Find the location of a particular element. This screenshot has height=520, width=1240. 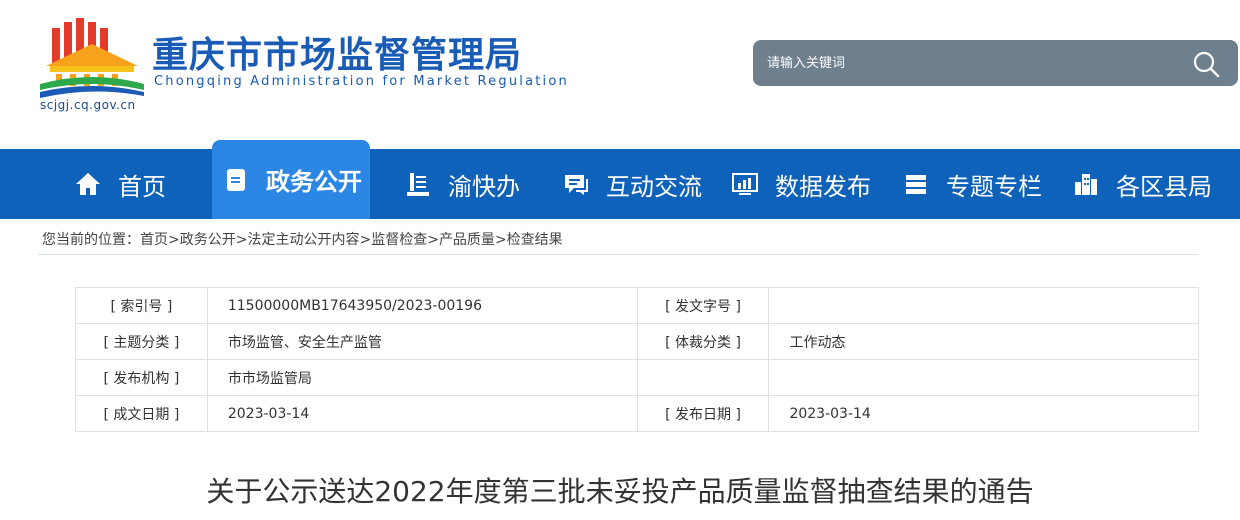

meta-value: 工作动态 is located at coordinates (983, 341).